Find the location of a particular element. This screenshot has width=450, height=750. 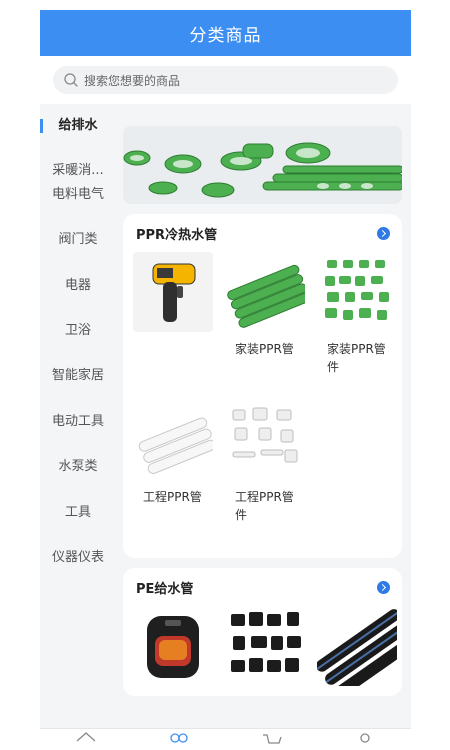

infrared-thermometer-image is located at coordinates (173, 292).